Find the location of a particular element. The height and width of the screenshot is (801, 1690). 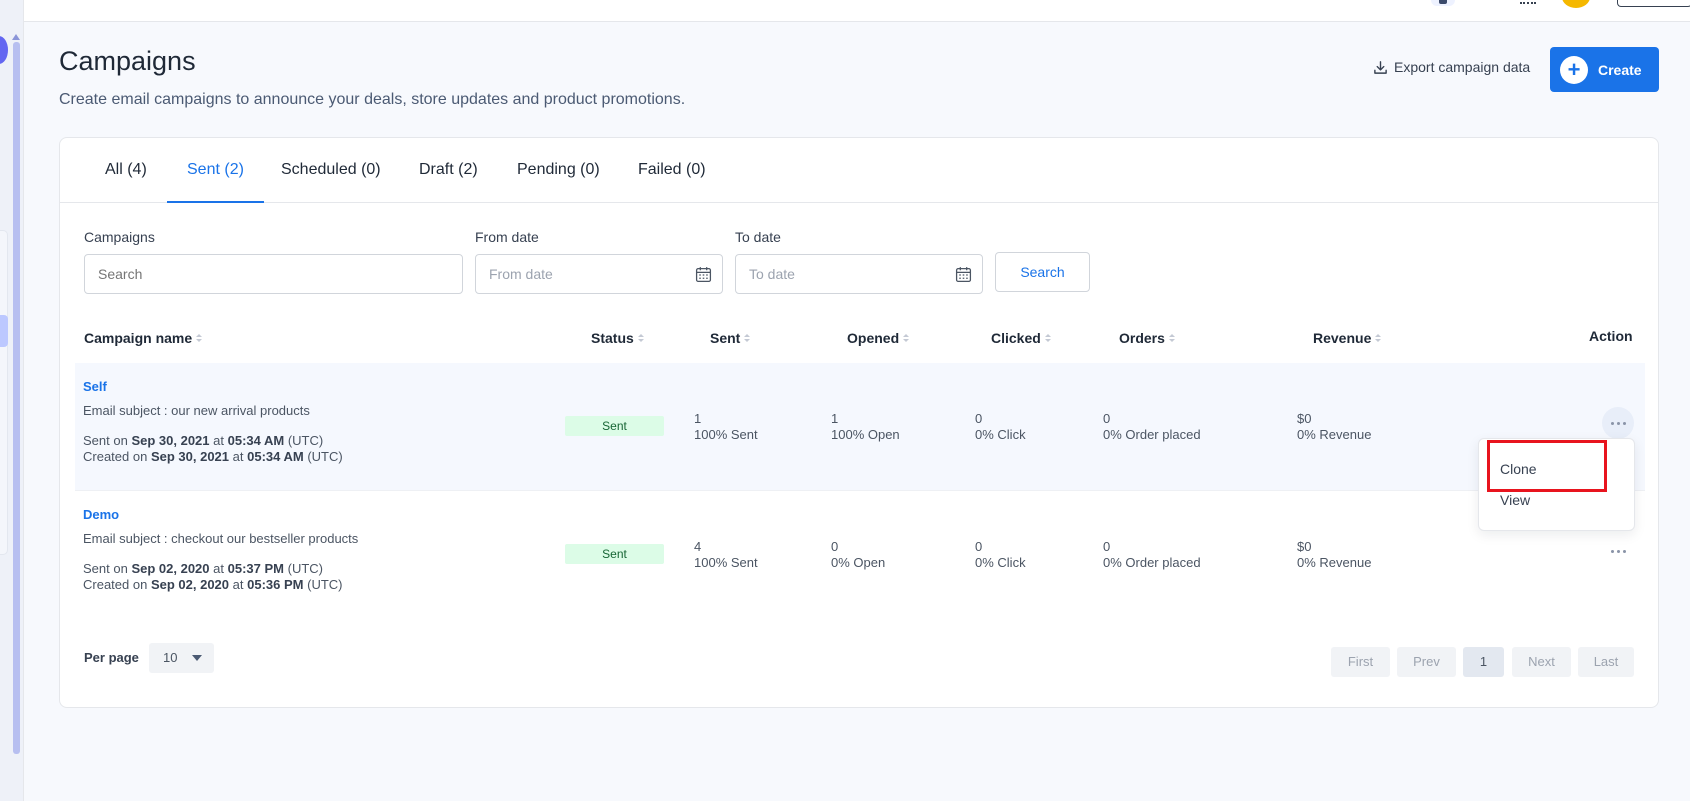

notification-icon is located at coordinates (1443, 3).